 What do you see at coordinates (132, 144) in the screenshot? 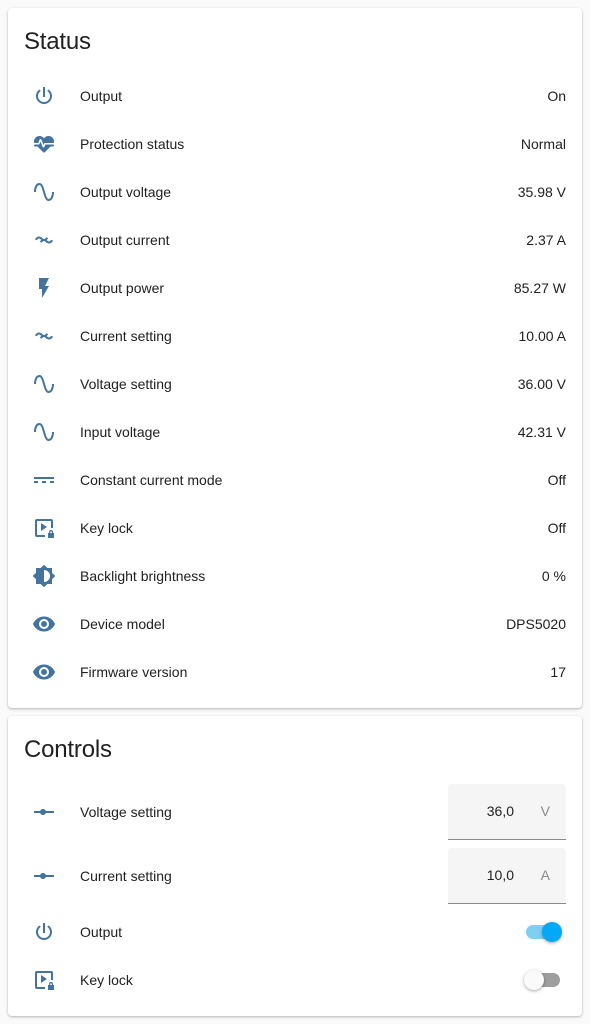
I see `row-label: Protection status` at bounding box center [132, 144].